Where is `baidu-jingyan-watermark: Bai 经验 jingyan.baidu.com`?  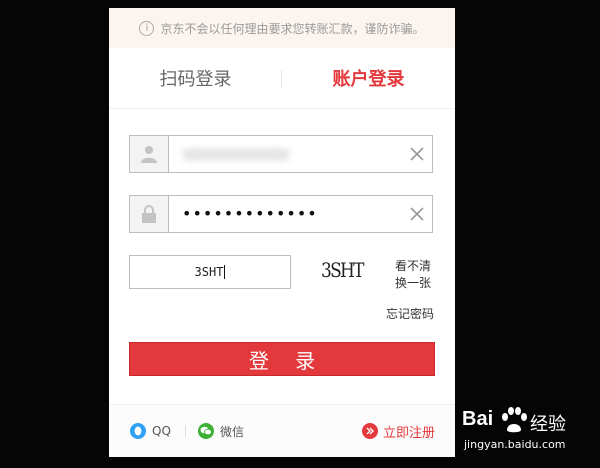 baidu-jingyan-watermark: Bai 经验 jingyan.baidu.com is located at coordinates (527, 434).